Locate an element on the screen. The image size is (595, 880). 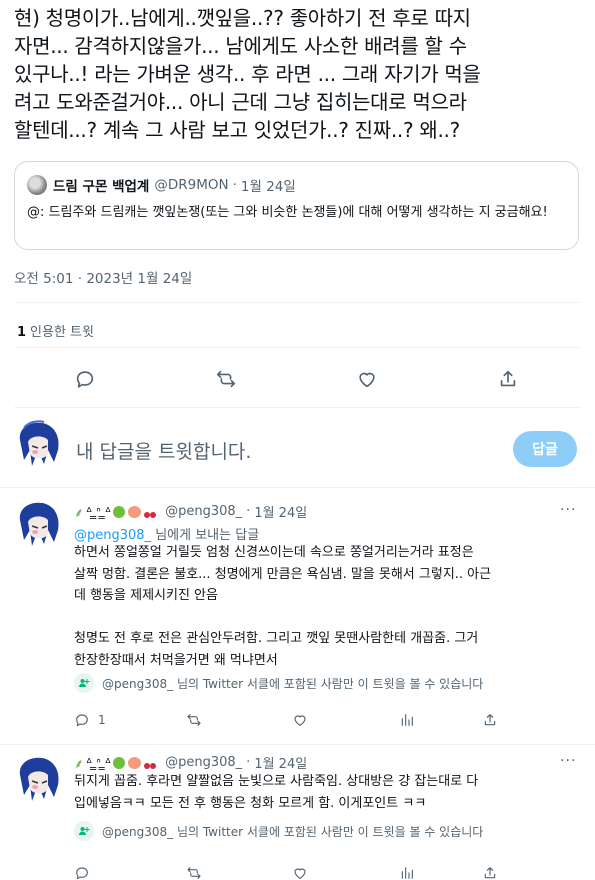
quoted-tweet-date: 1월 24일 is located at coordinates (268, 185).